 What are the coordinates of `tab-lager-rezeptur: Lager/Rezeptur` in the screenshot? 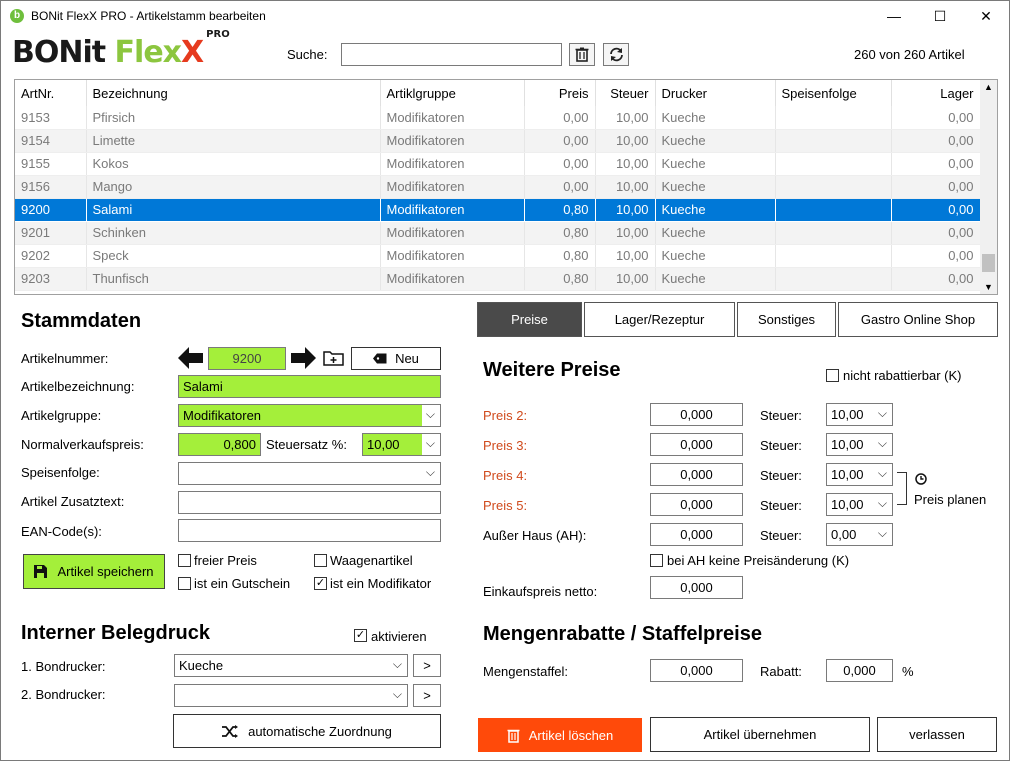 It's located at (659, 319).